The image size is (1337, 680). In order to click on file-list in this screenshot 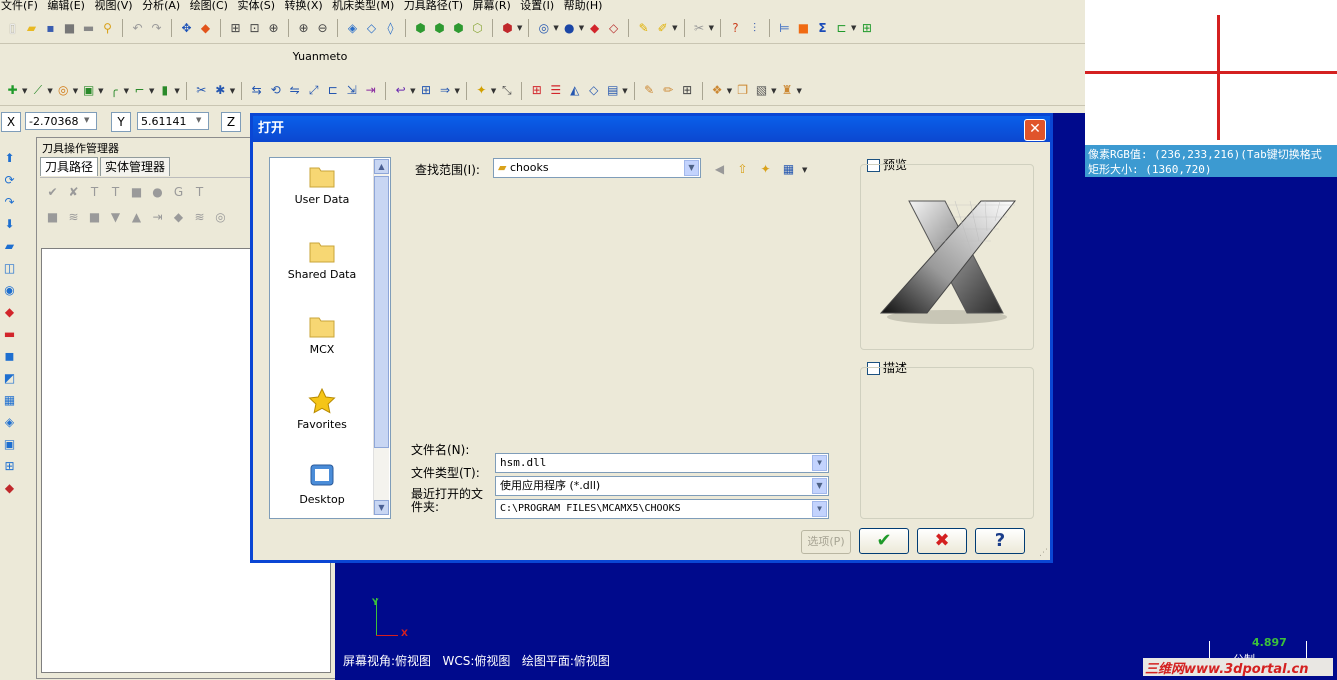, I will do `click(623, 311)`.